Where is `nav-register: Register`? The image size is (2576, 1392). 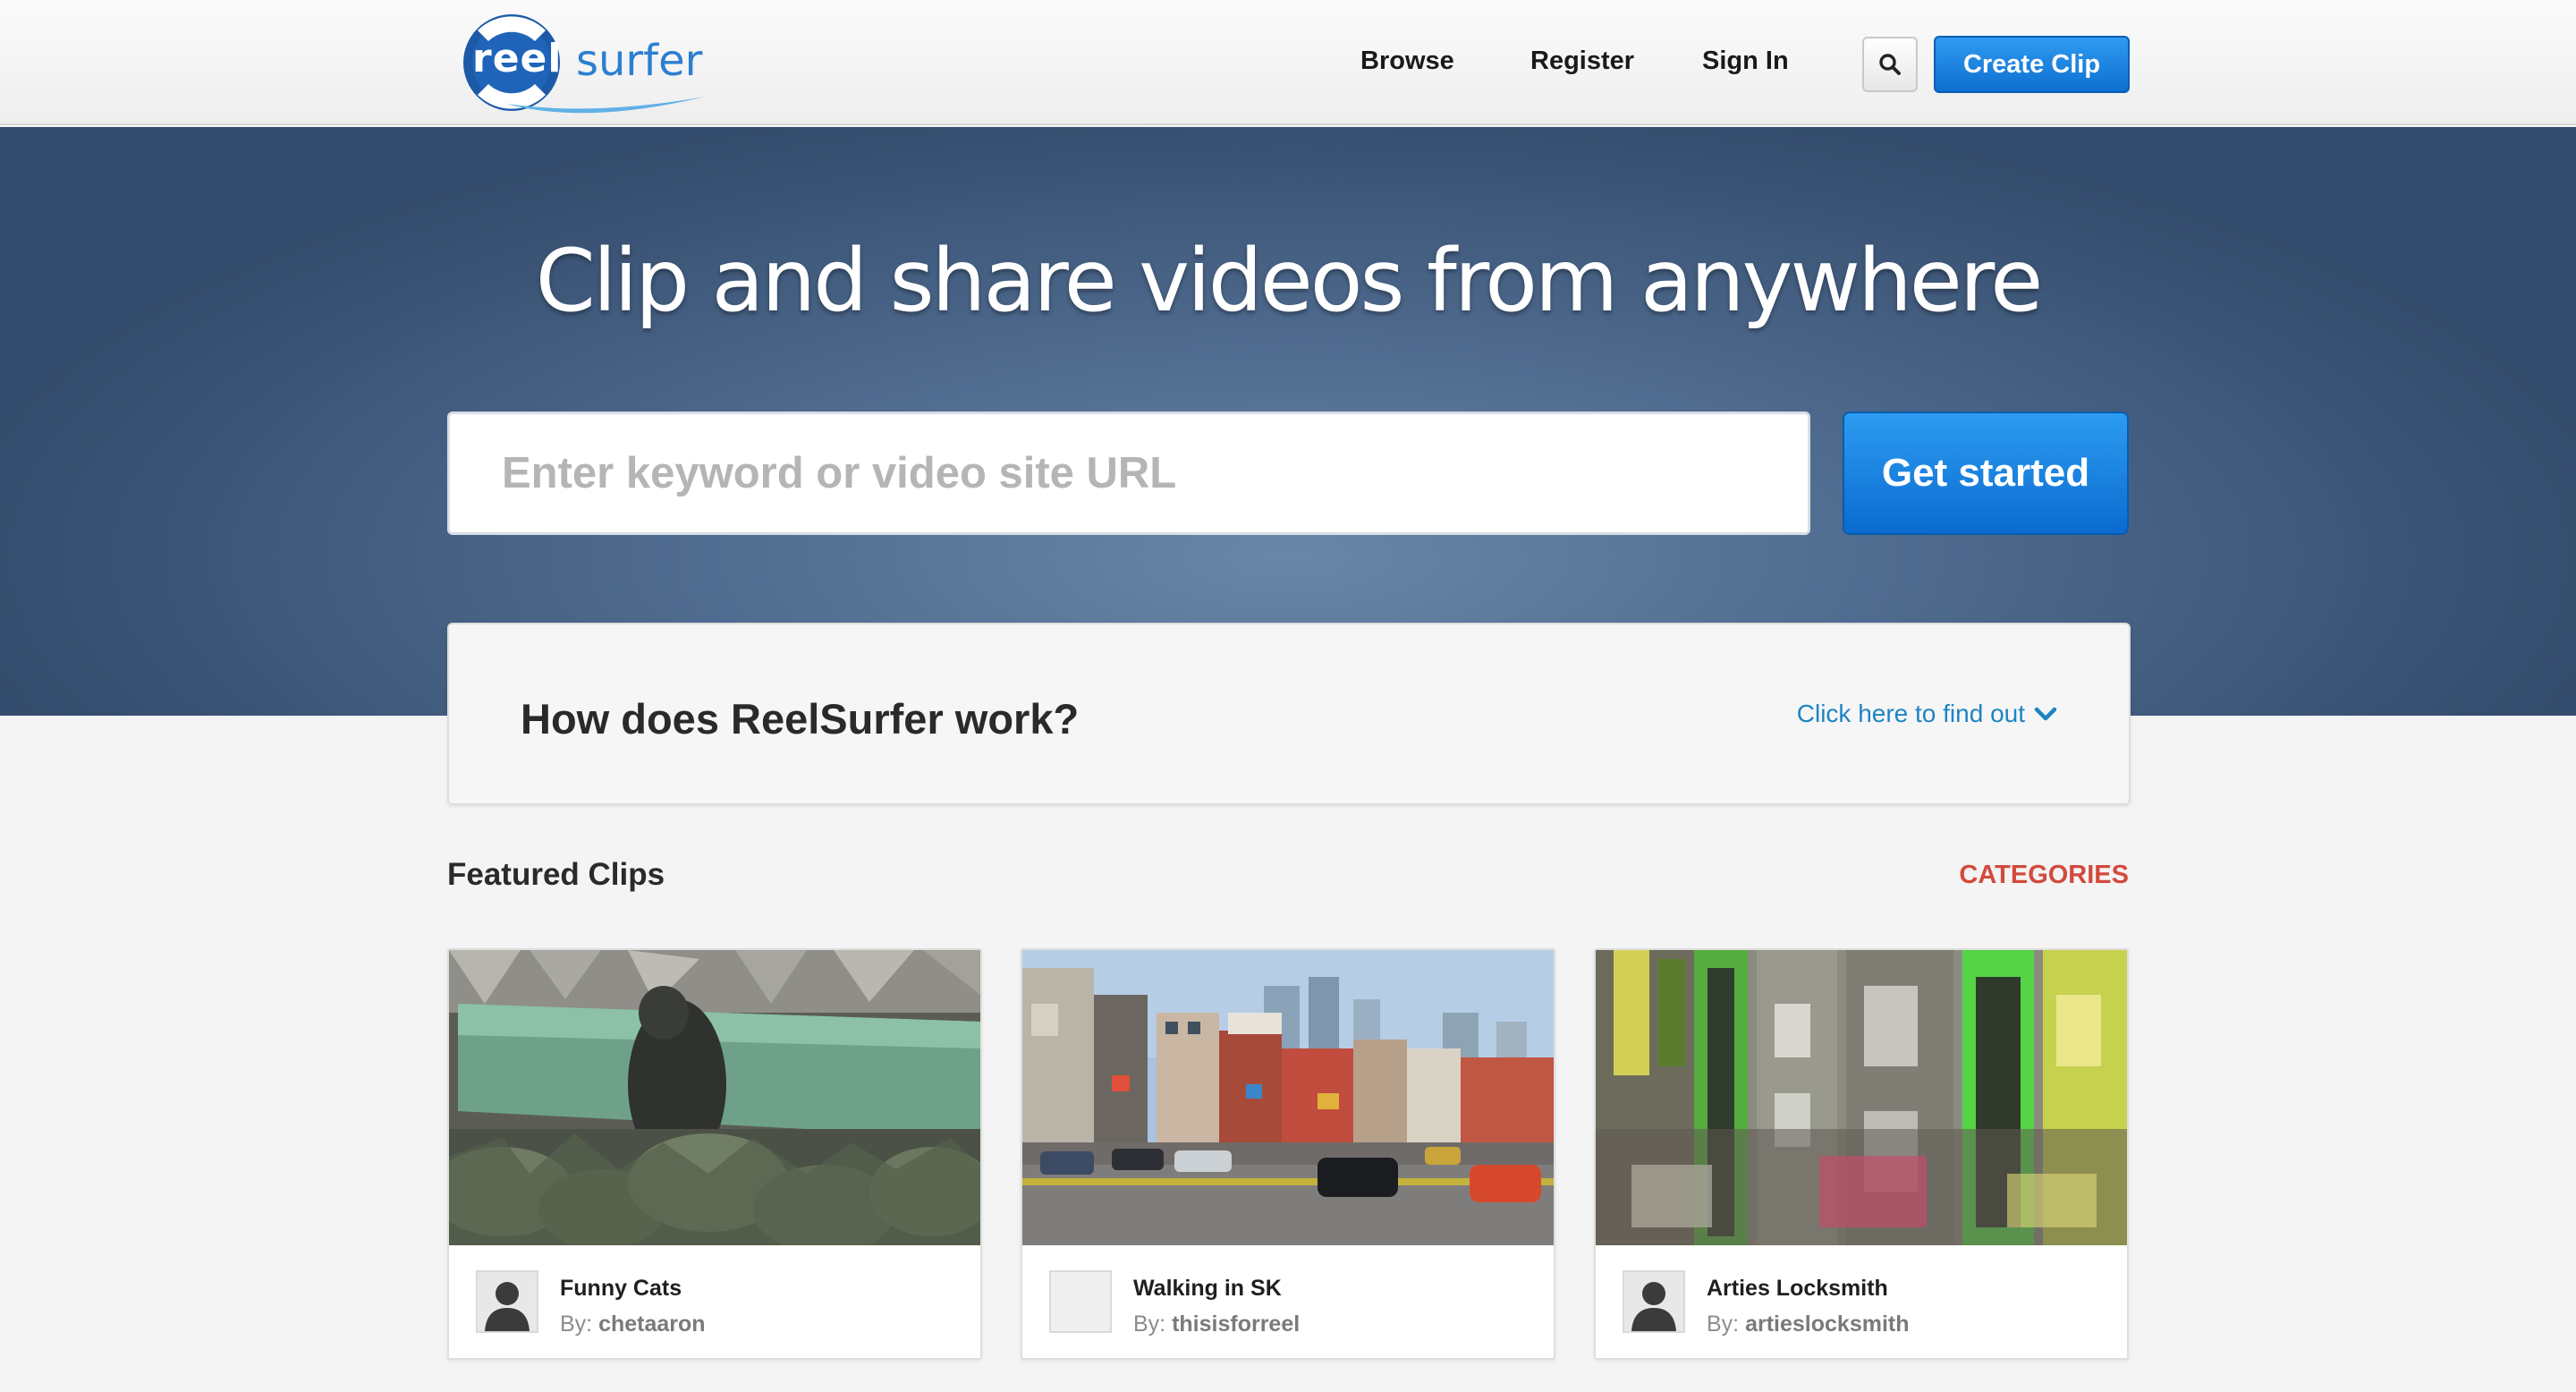 nav-register: Register is located at coordinates (1582, 61).